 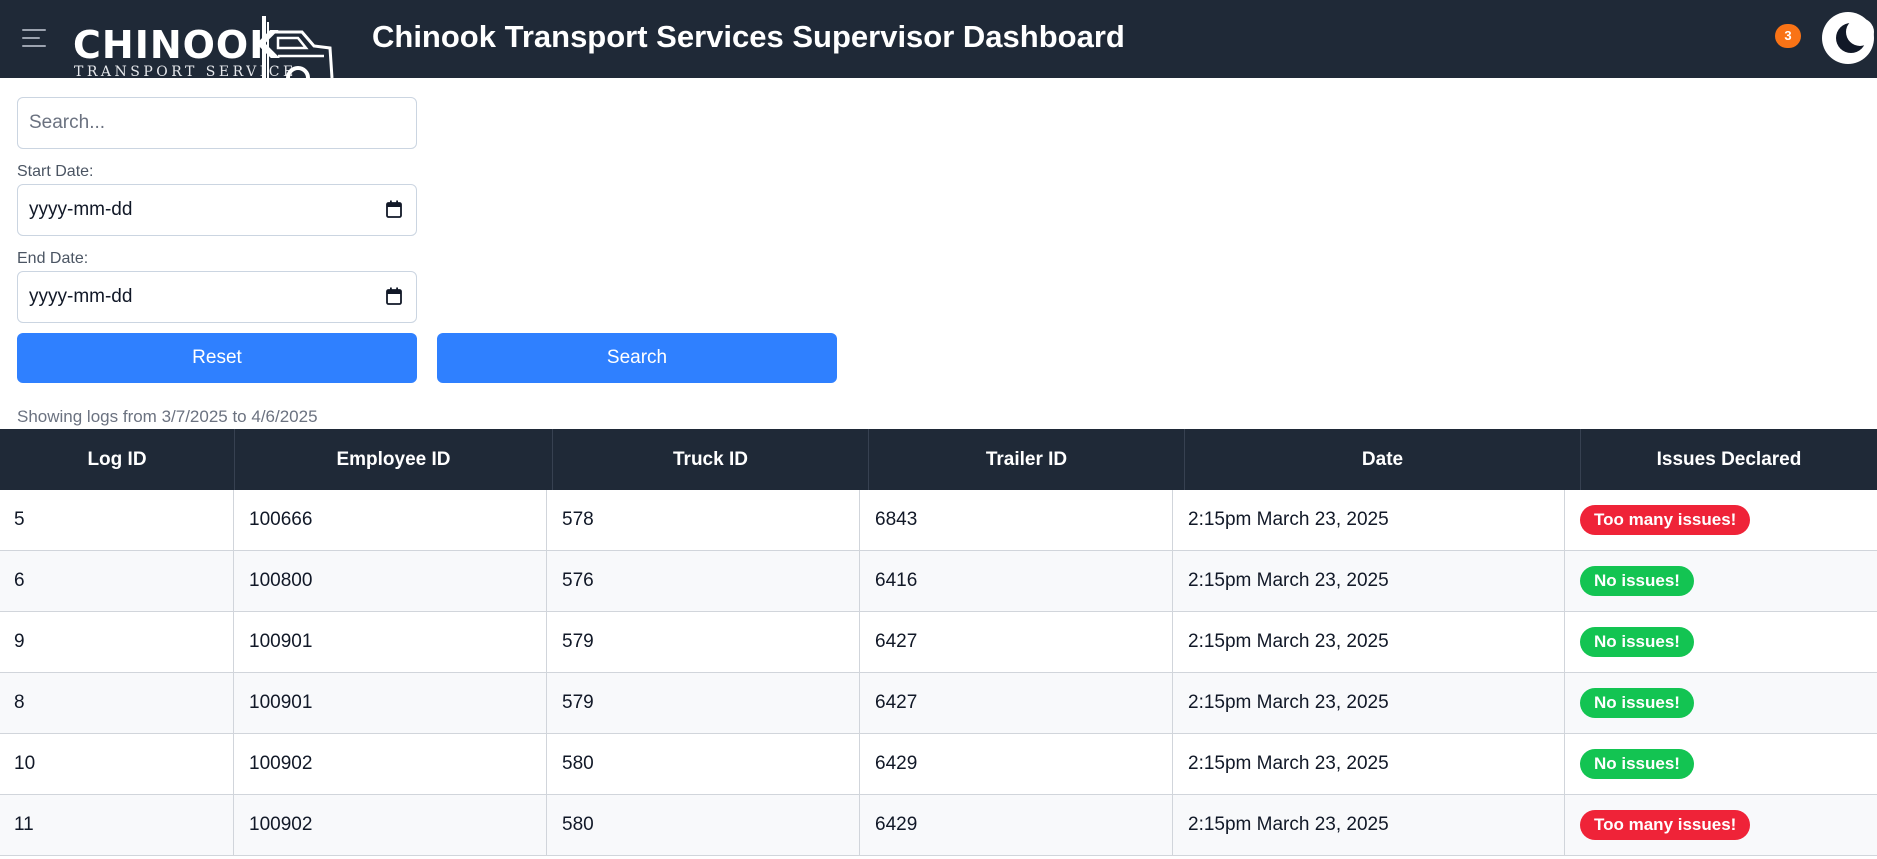 I want to click on cell-log-id: 11, so click(x=117, y=825).